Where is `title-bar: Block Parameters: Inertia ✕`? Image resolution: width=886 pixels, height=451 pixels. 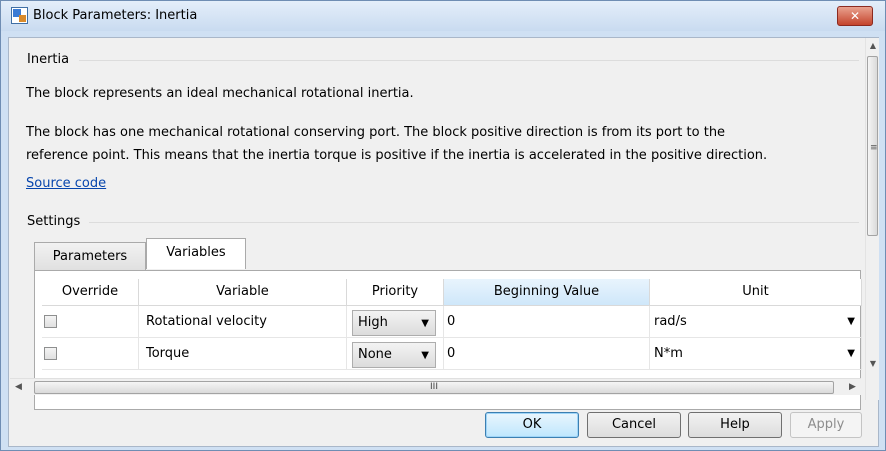
title-bar: Block Parameters: Inertia ✕ is located at coordinates (443, 16).